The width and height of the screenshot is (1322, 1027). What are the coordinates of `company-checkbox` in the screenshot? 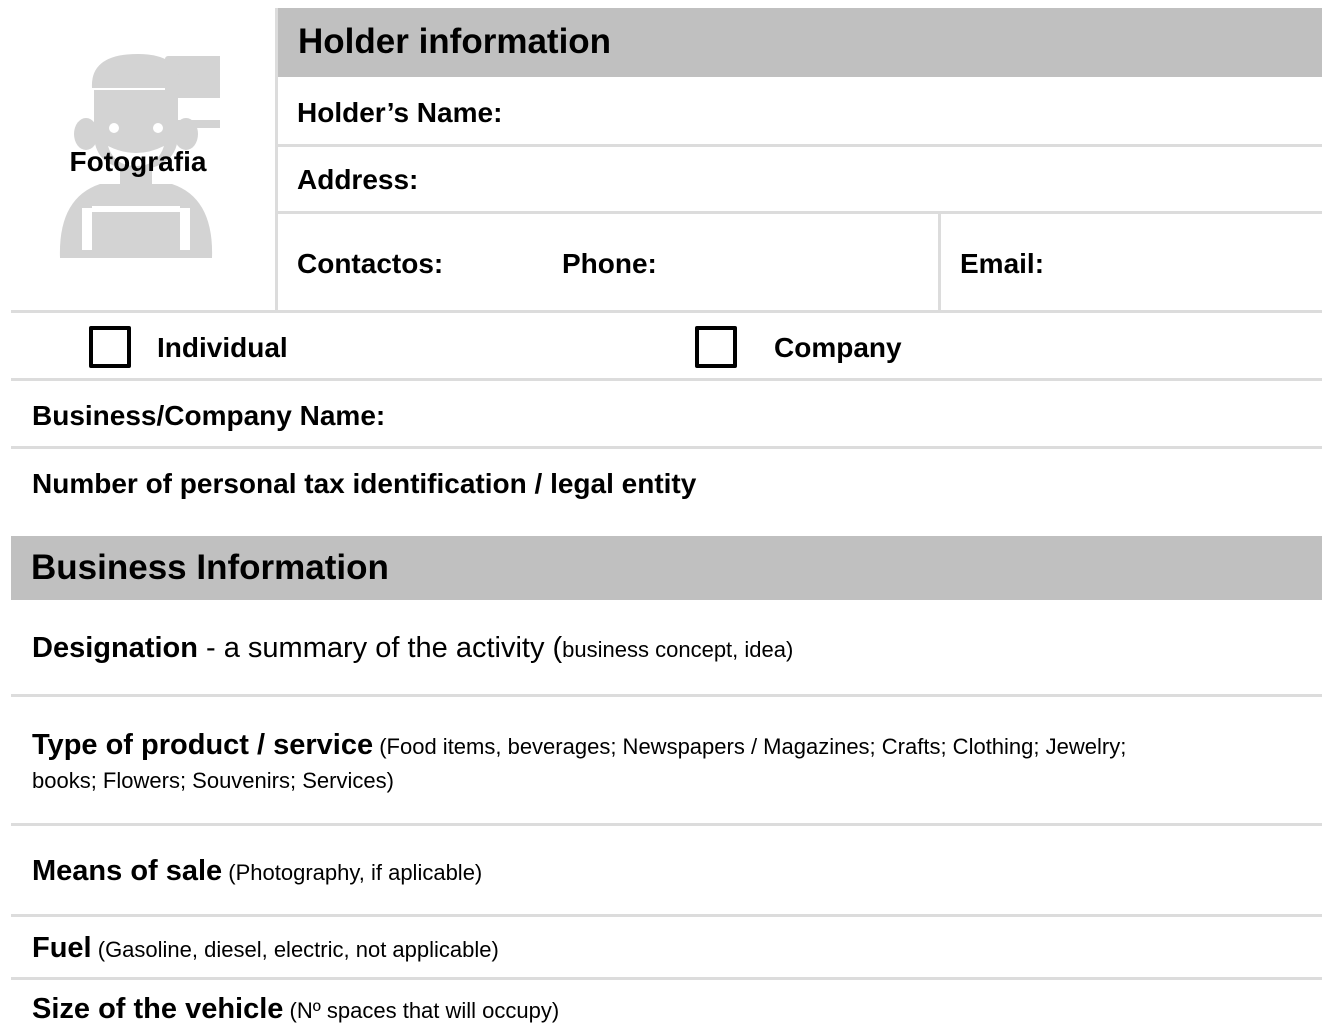 It's located at (716, 347).